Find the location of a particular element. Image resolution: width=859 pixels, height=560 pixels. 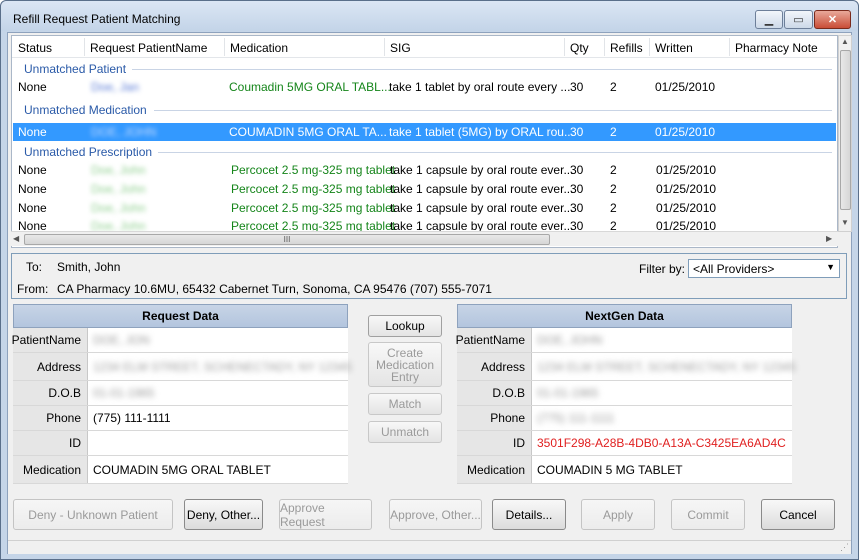

commit-button: Commit is located at coordinates (708, 514).